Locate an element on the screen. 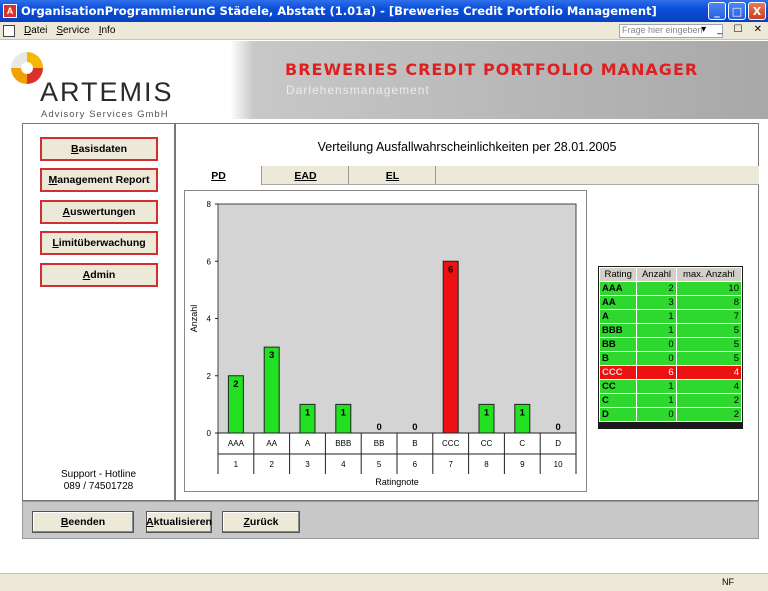 This screenshot has width=768, height=591. rating-cell-max: 8 is located at coordinates (709, 302).